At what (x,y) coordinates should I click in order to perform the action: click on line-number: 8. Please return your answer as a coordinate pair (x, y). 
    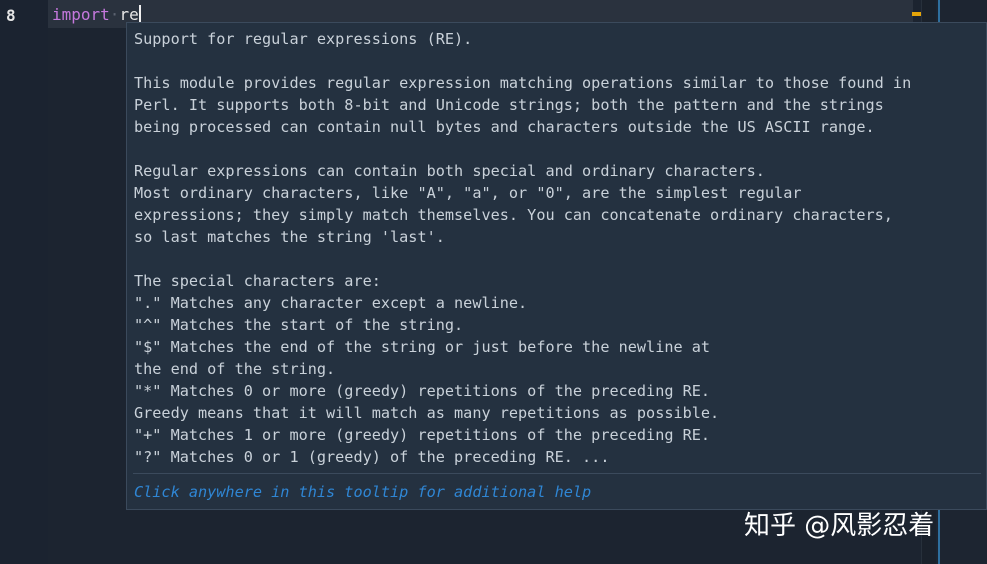
    Looking at the image, I should click on (11, 15).